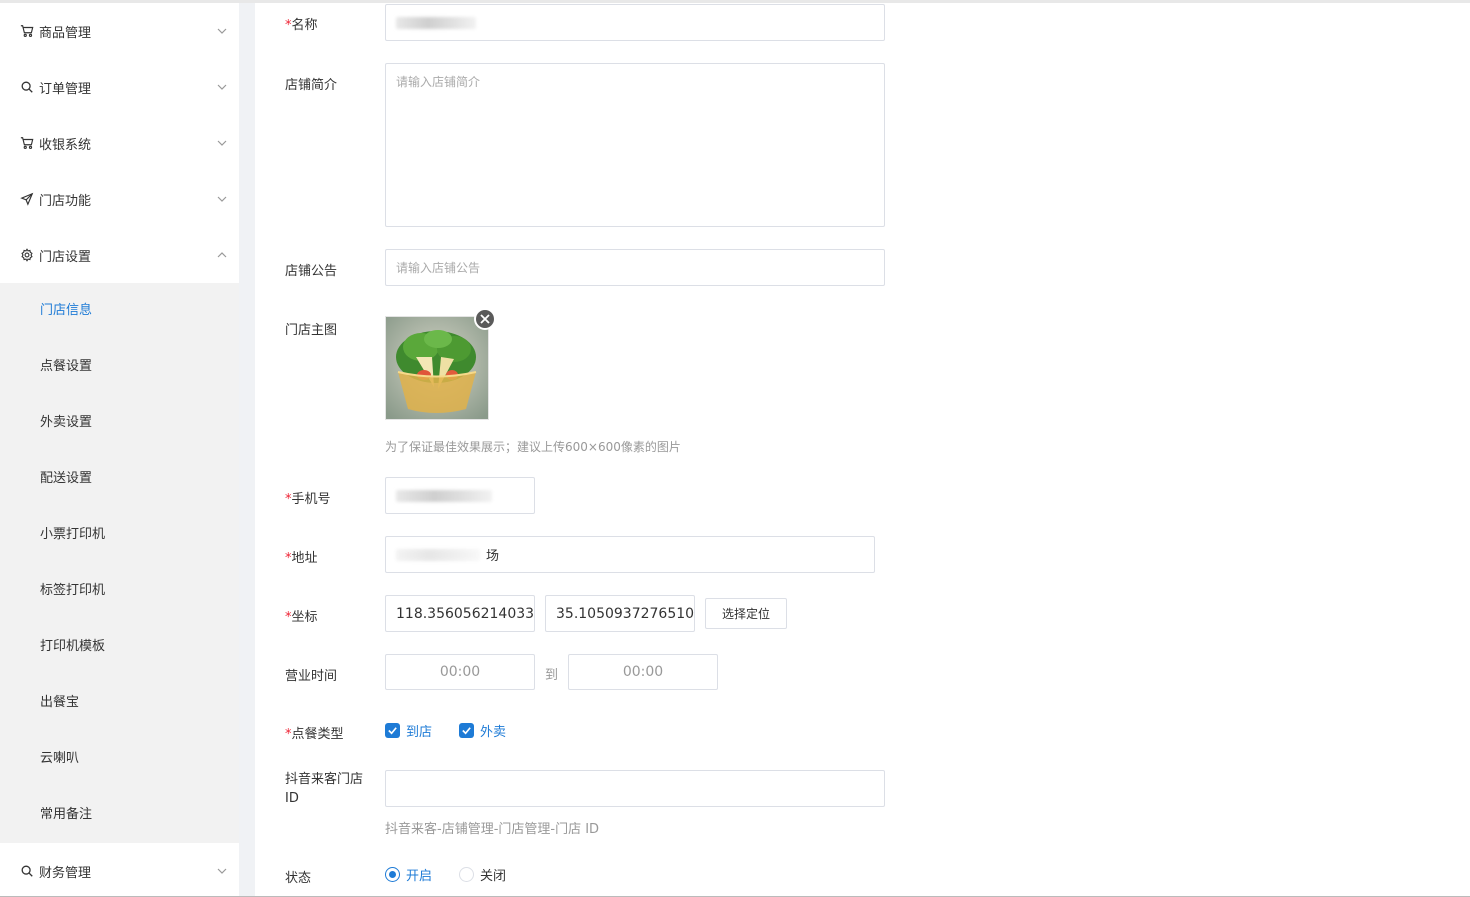 This screenshot has height=897, width=1470. I want to click on phone-input, so click(460, 495).